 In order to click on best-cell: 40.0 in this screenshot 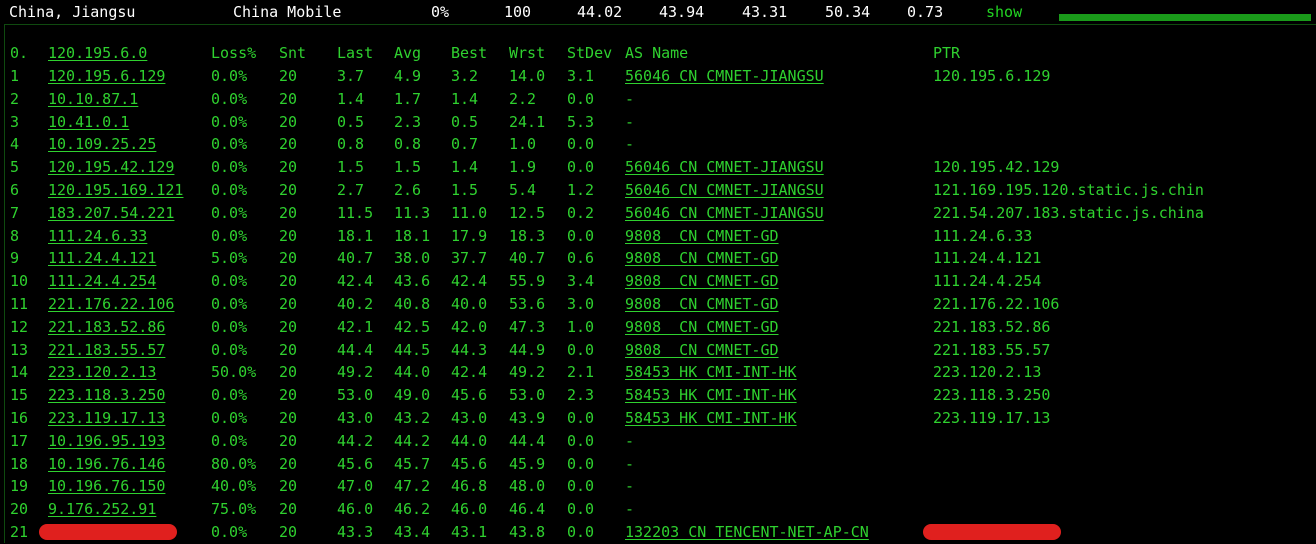, I will do `click(469, 304)`.